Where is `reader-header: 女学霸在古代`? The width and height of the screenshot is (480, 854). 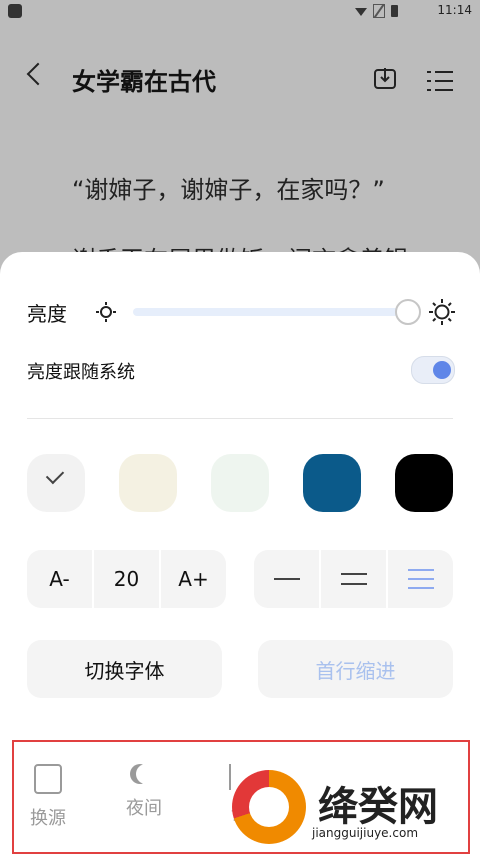 reader-header: 女学霸在古代 is located at coordinates (240, 76).